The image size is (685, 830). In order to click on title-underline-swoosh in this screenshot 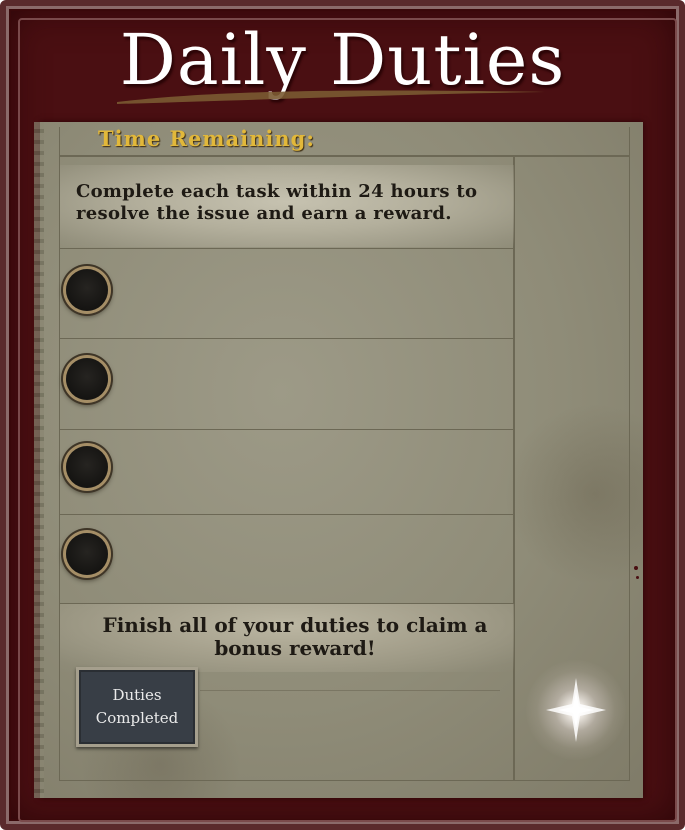, I will do `click(331, 97)`.